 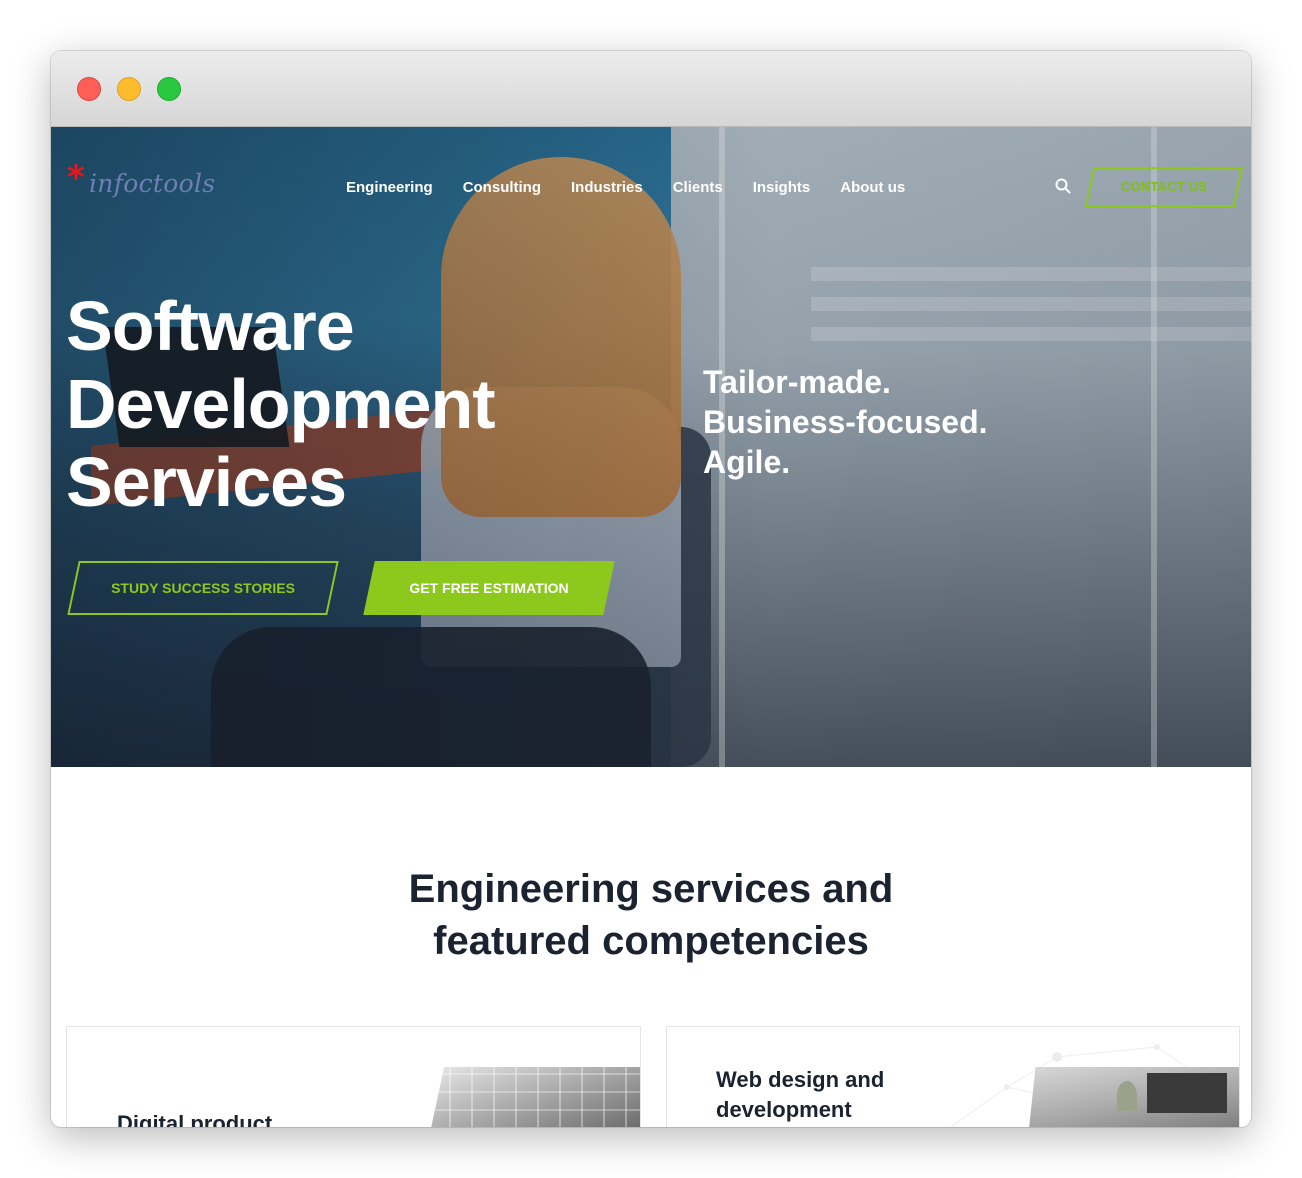 I want to click on service-card-digital-product: Digital product, so click(x=353, y=1076).